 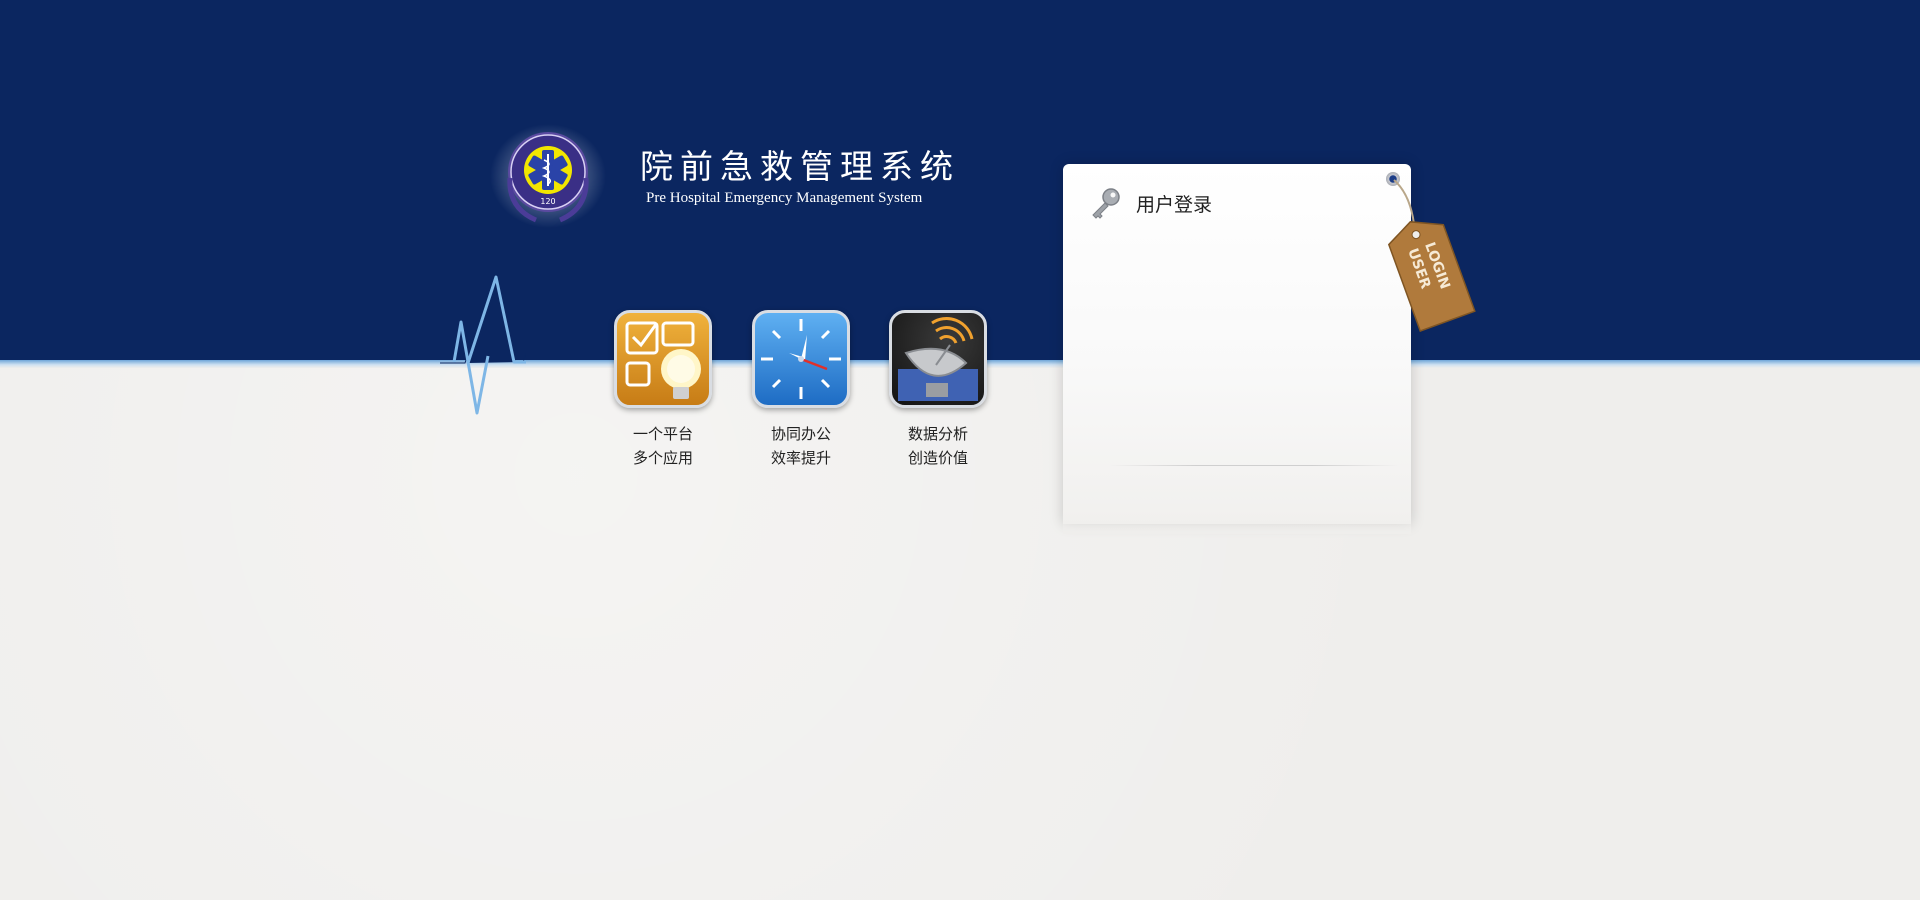 I want to click on key-icon, so click(x=1106, y=203).